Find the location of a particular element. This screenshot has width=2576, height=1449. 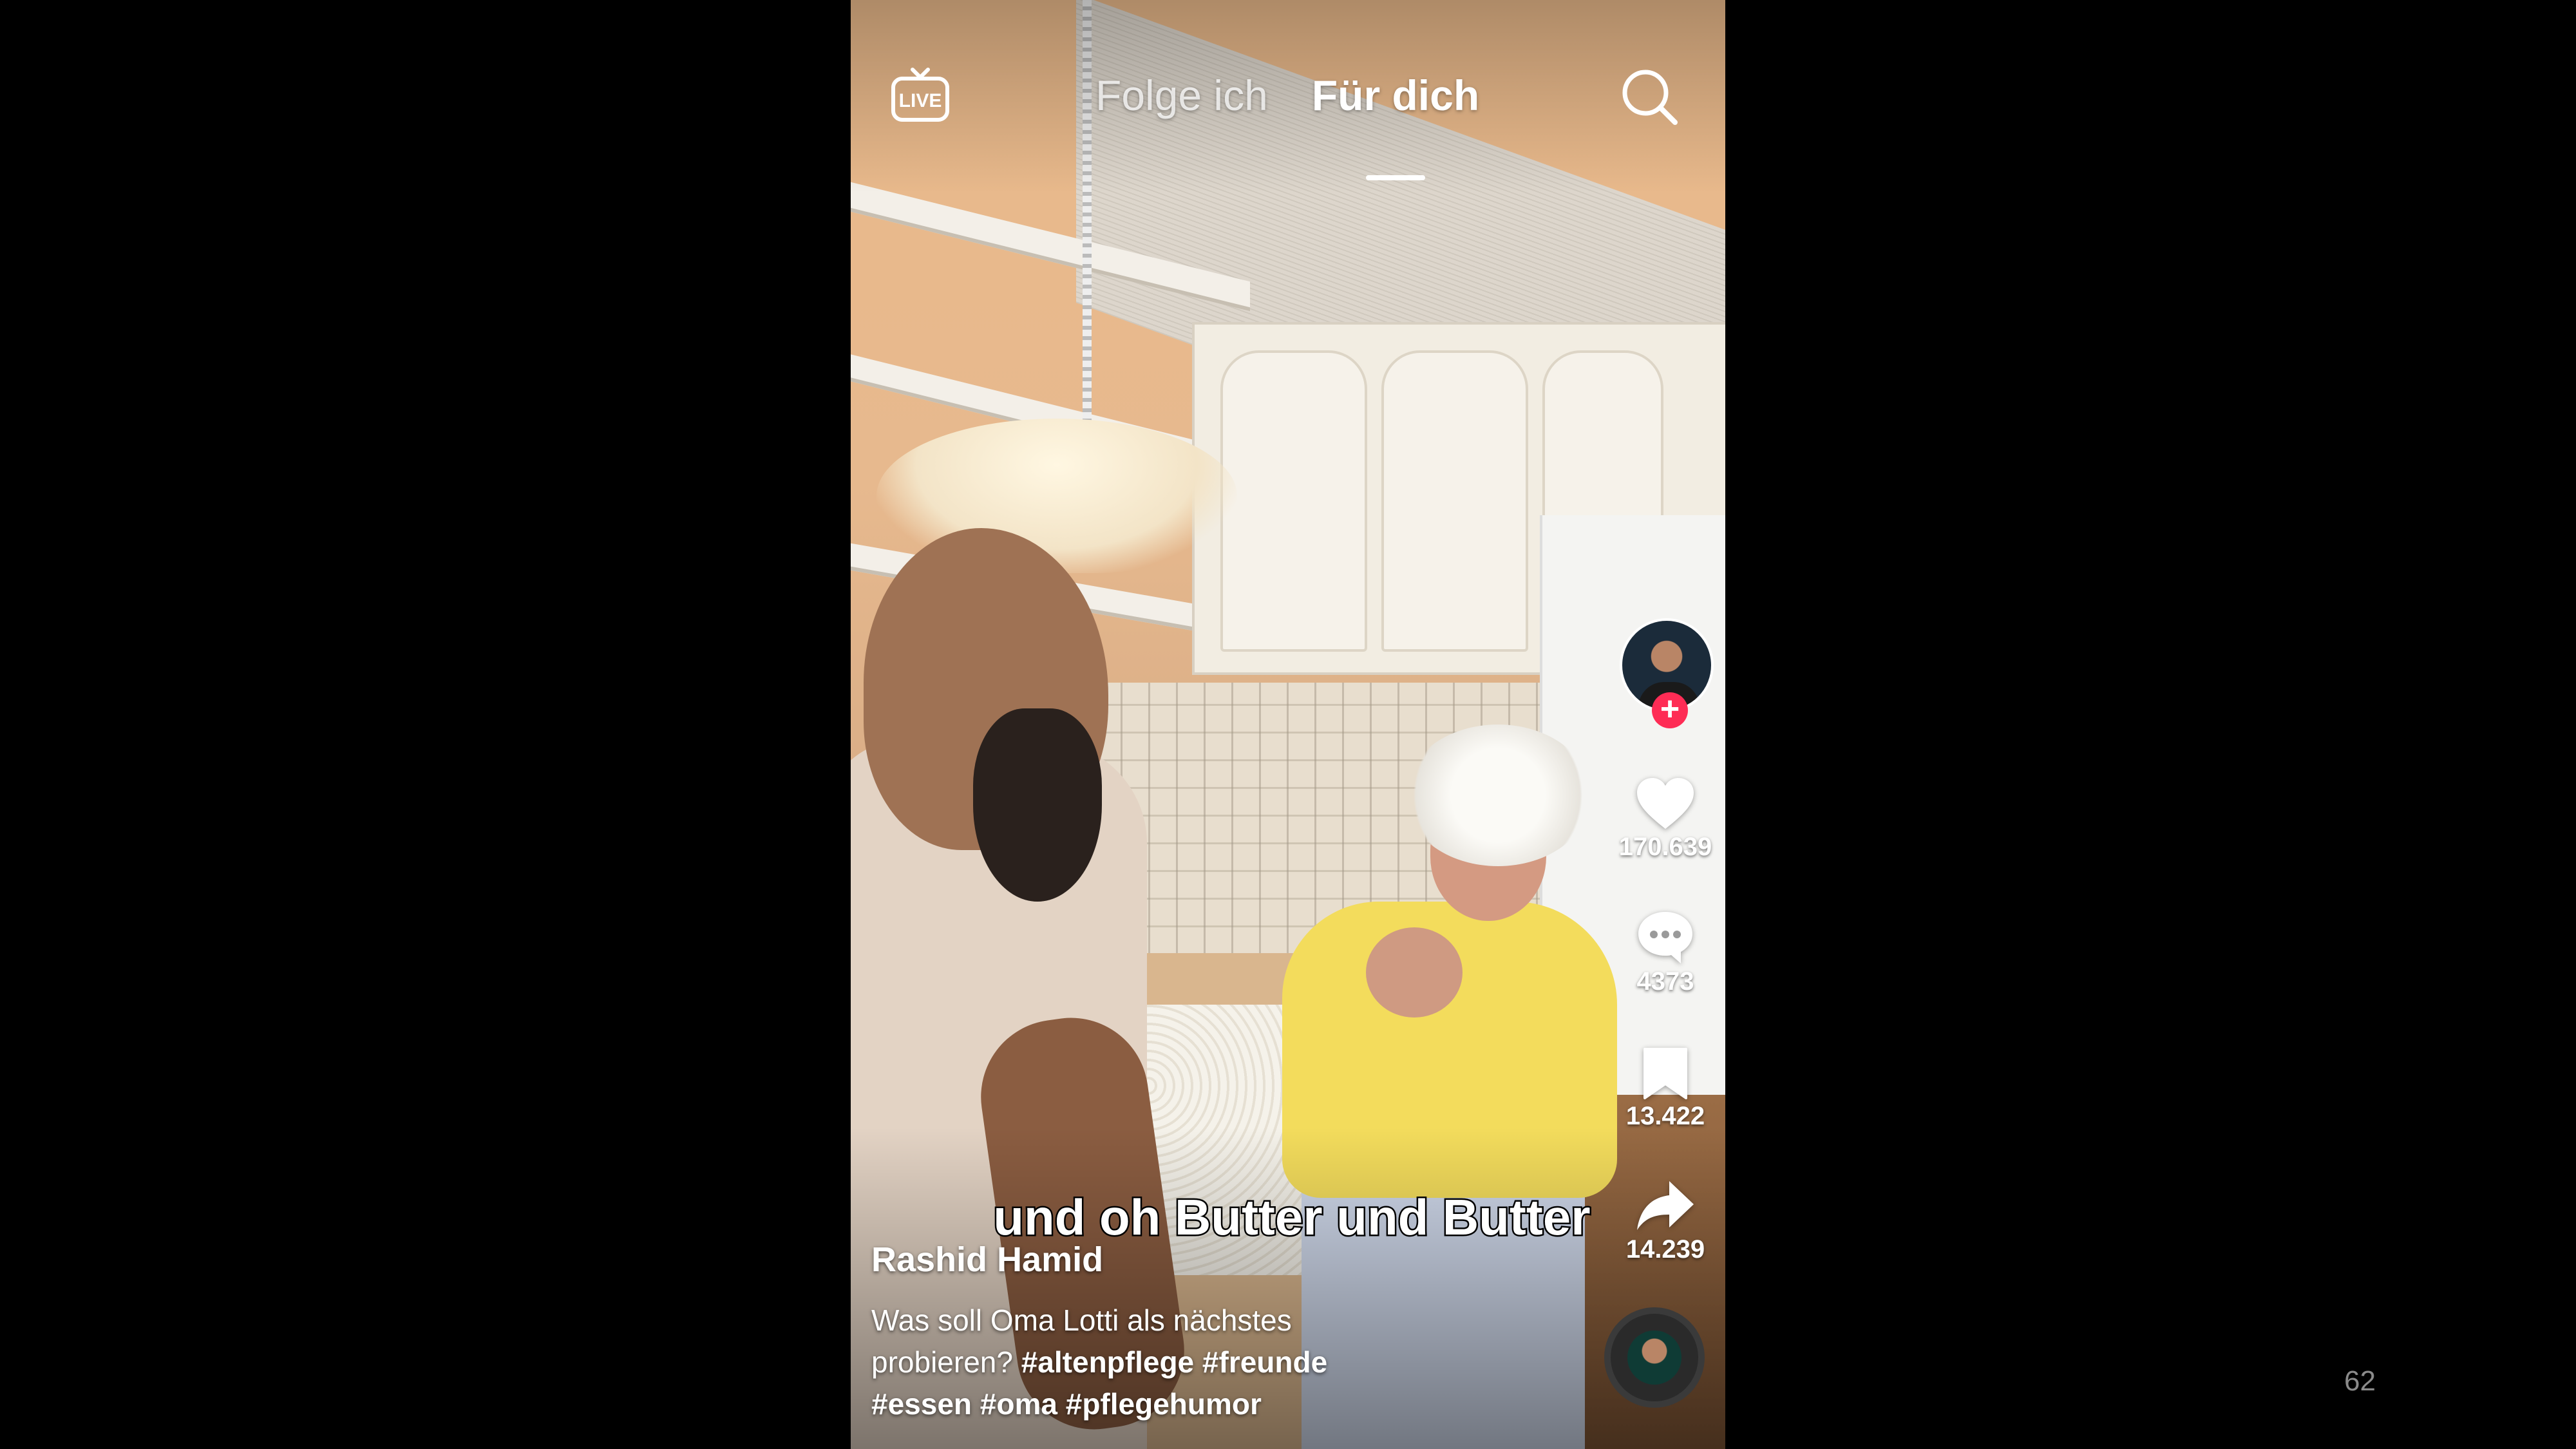

sound-disc-button is located at coordinates (1655, 1357).